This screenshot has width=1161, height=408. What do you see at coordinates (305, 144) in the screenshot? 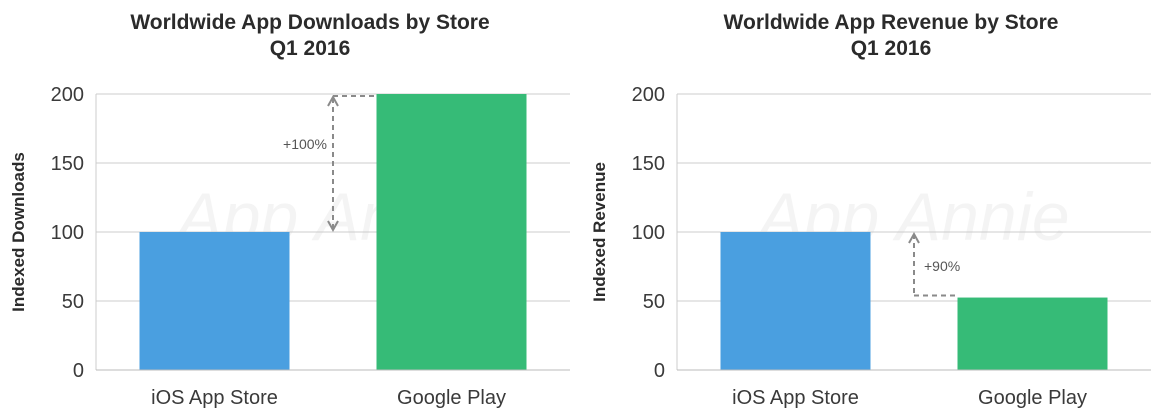
I see `annotation-label: +100%` at bounding box center [305, 144].